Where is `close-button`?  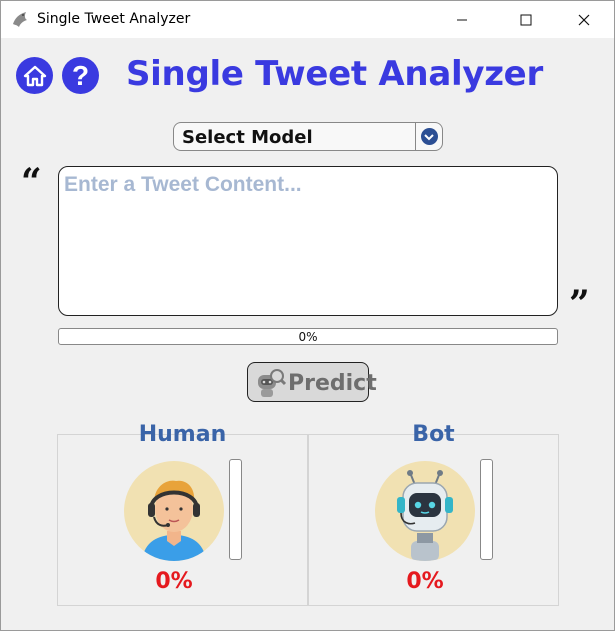
close-button is located at coordinates (584, 19).